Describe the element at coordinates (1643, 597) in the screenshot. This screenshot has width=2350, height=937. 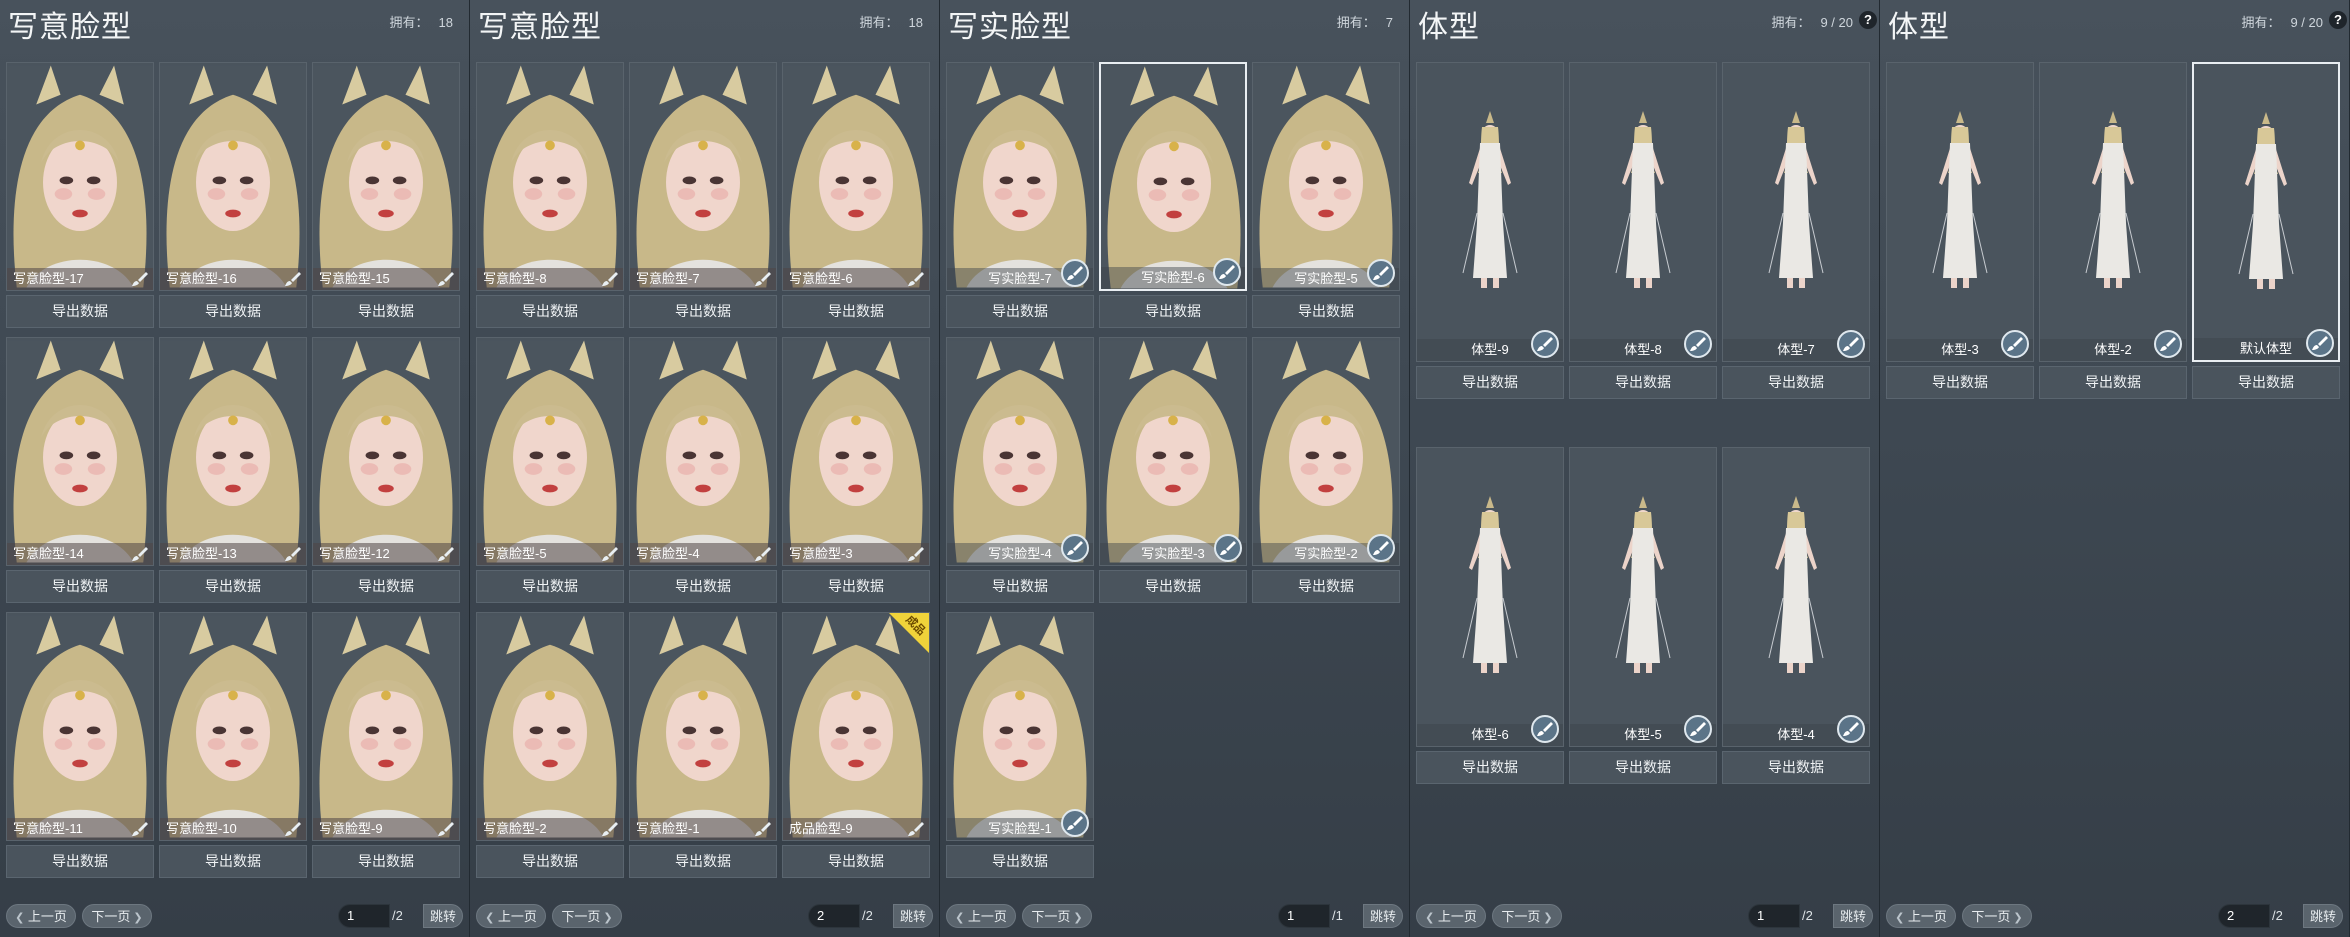
I see `preset-thumbnail: 体型-5` at that location.